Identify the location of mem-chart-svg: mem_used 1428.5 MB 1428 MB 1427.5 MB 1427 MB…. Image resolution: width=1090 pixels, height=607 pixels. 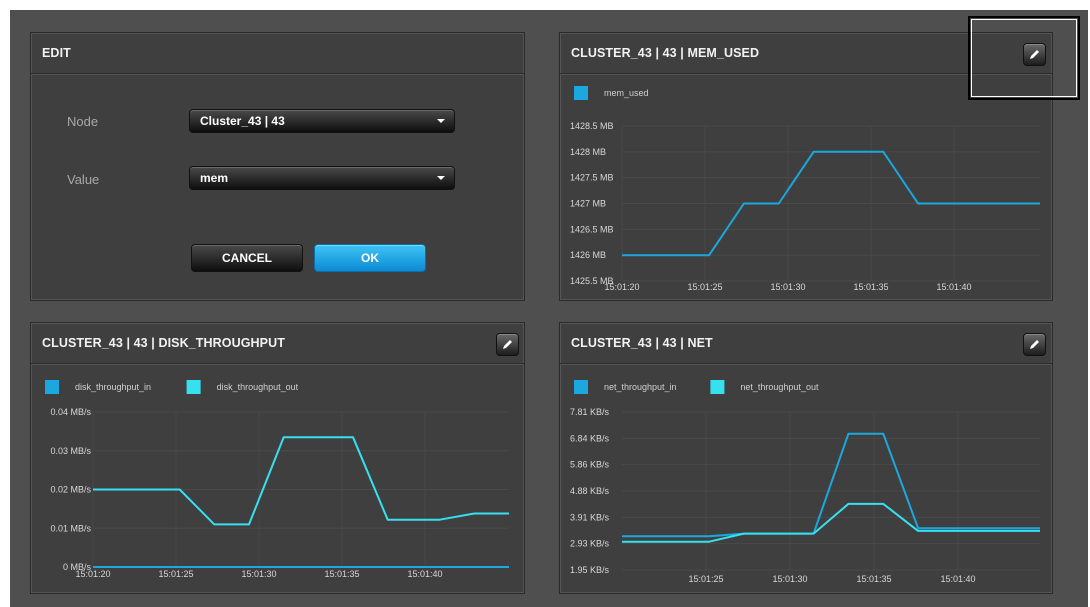
(805, 189).